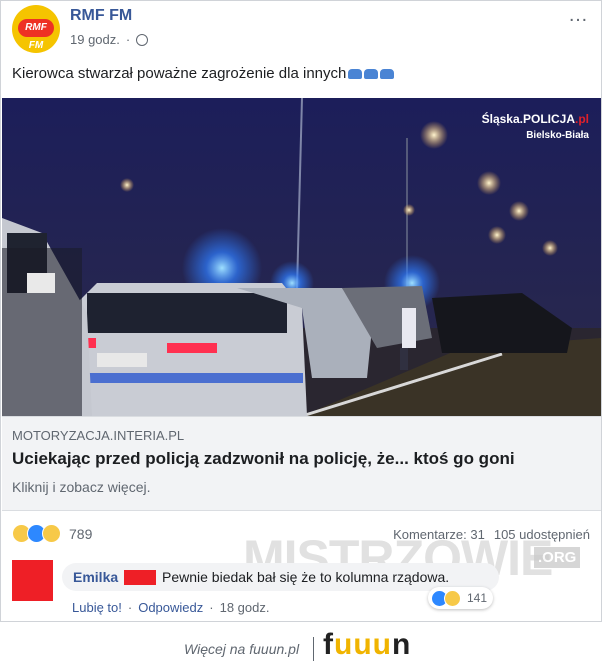  Describe the element at coordinates (36, 35) in the screenshot. I see `rmf-logo: RMF FM` at that location.